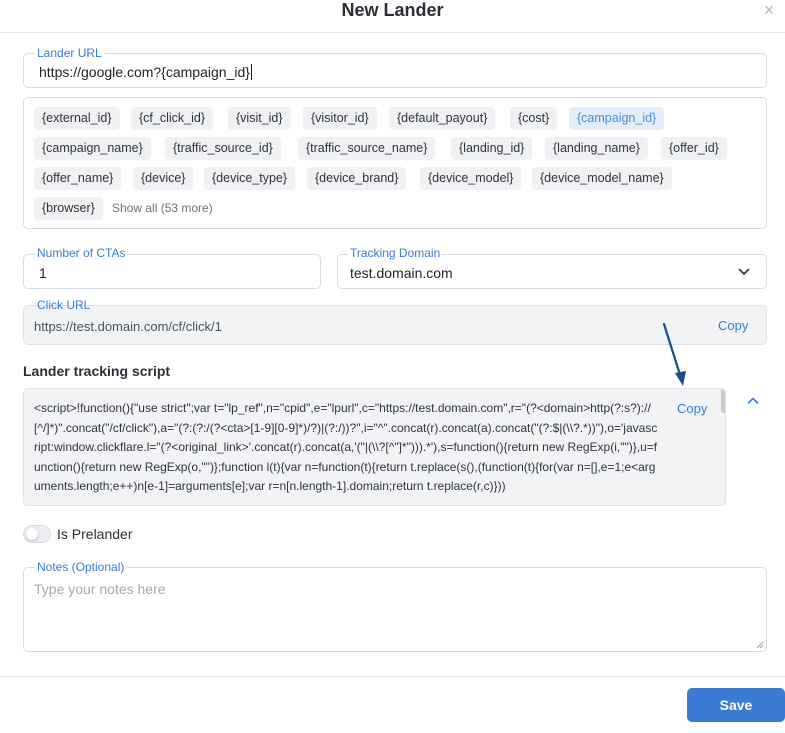  Describe the element at coordinates (395, 70) in the screenshot. I see `lander-url-field: https://google.com?{campaign_id}` at that location.